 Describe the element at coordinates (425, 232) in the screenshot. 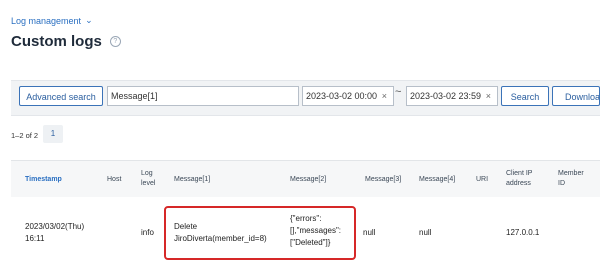

I see `cell-message4: null` at that location.